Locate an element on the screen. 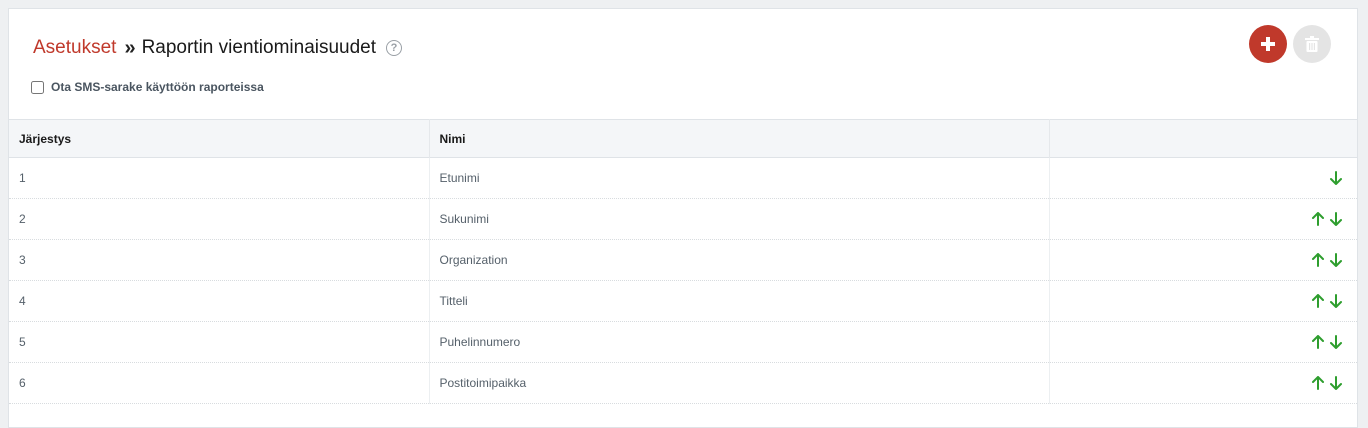 This screenshot has height=428, width=1368. column-header-name: Nimi is located at coordinates (739, 138).